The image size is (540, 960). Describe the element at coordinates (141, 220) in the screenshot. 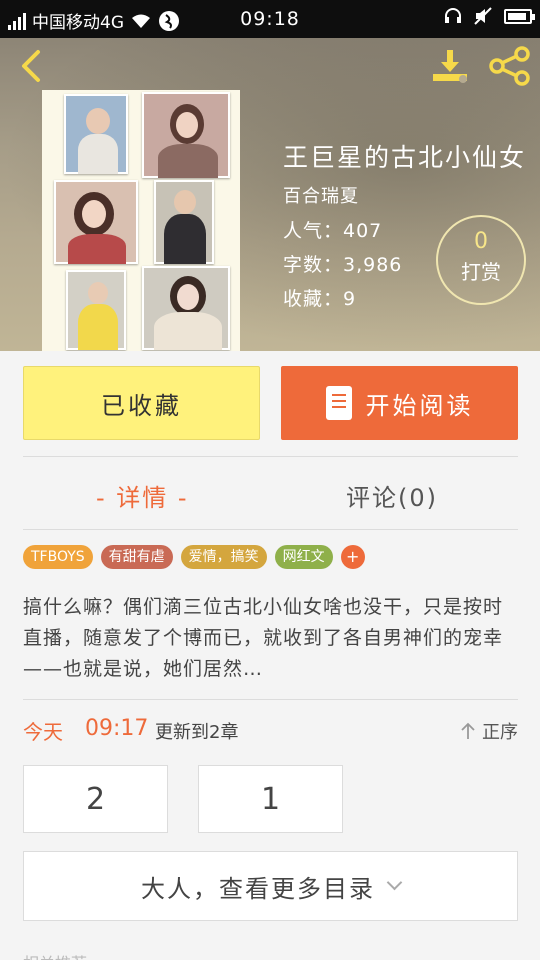

I see `book-cover` at that location.